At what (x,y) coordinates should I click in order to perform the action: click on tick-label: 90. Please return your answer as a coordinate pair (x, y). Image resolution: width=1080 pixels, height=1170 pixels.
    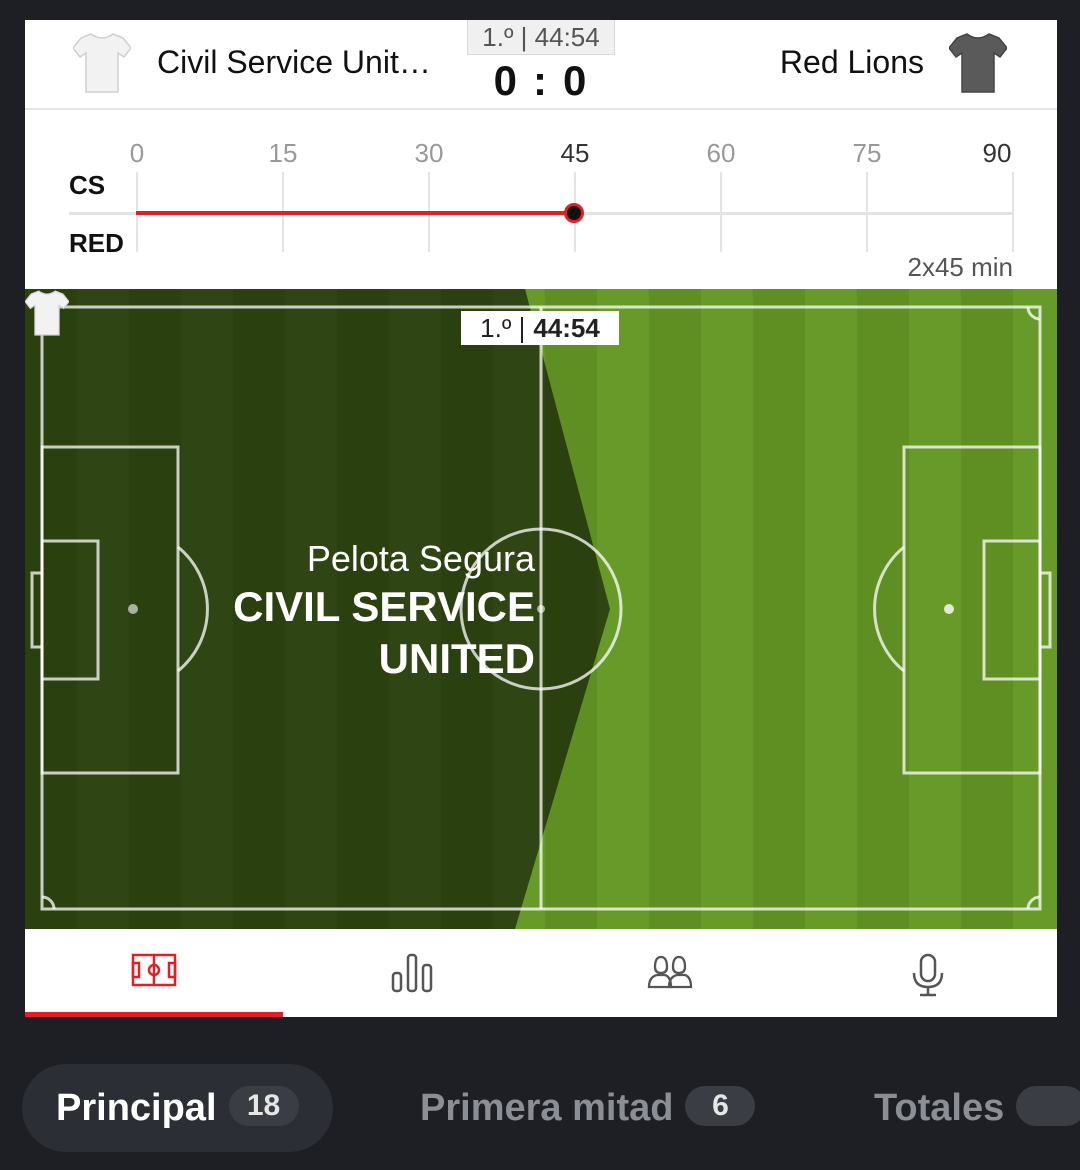
    Looking at the image, I should click on (997, 153).